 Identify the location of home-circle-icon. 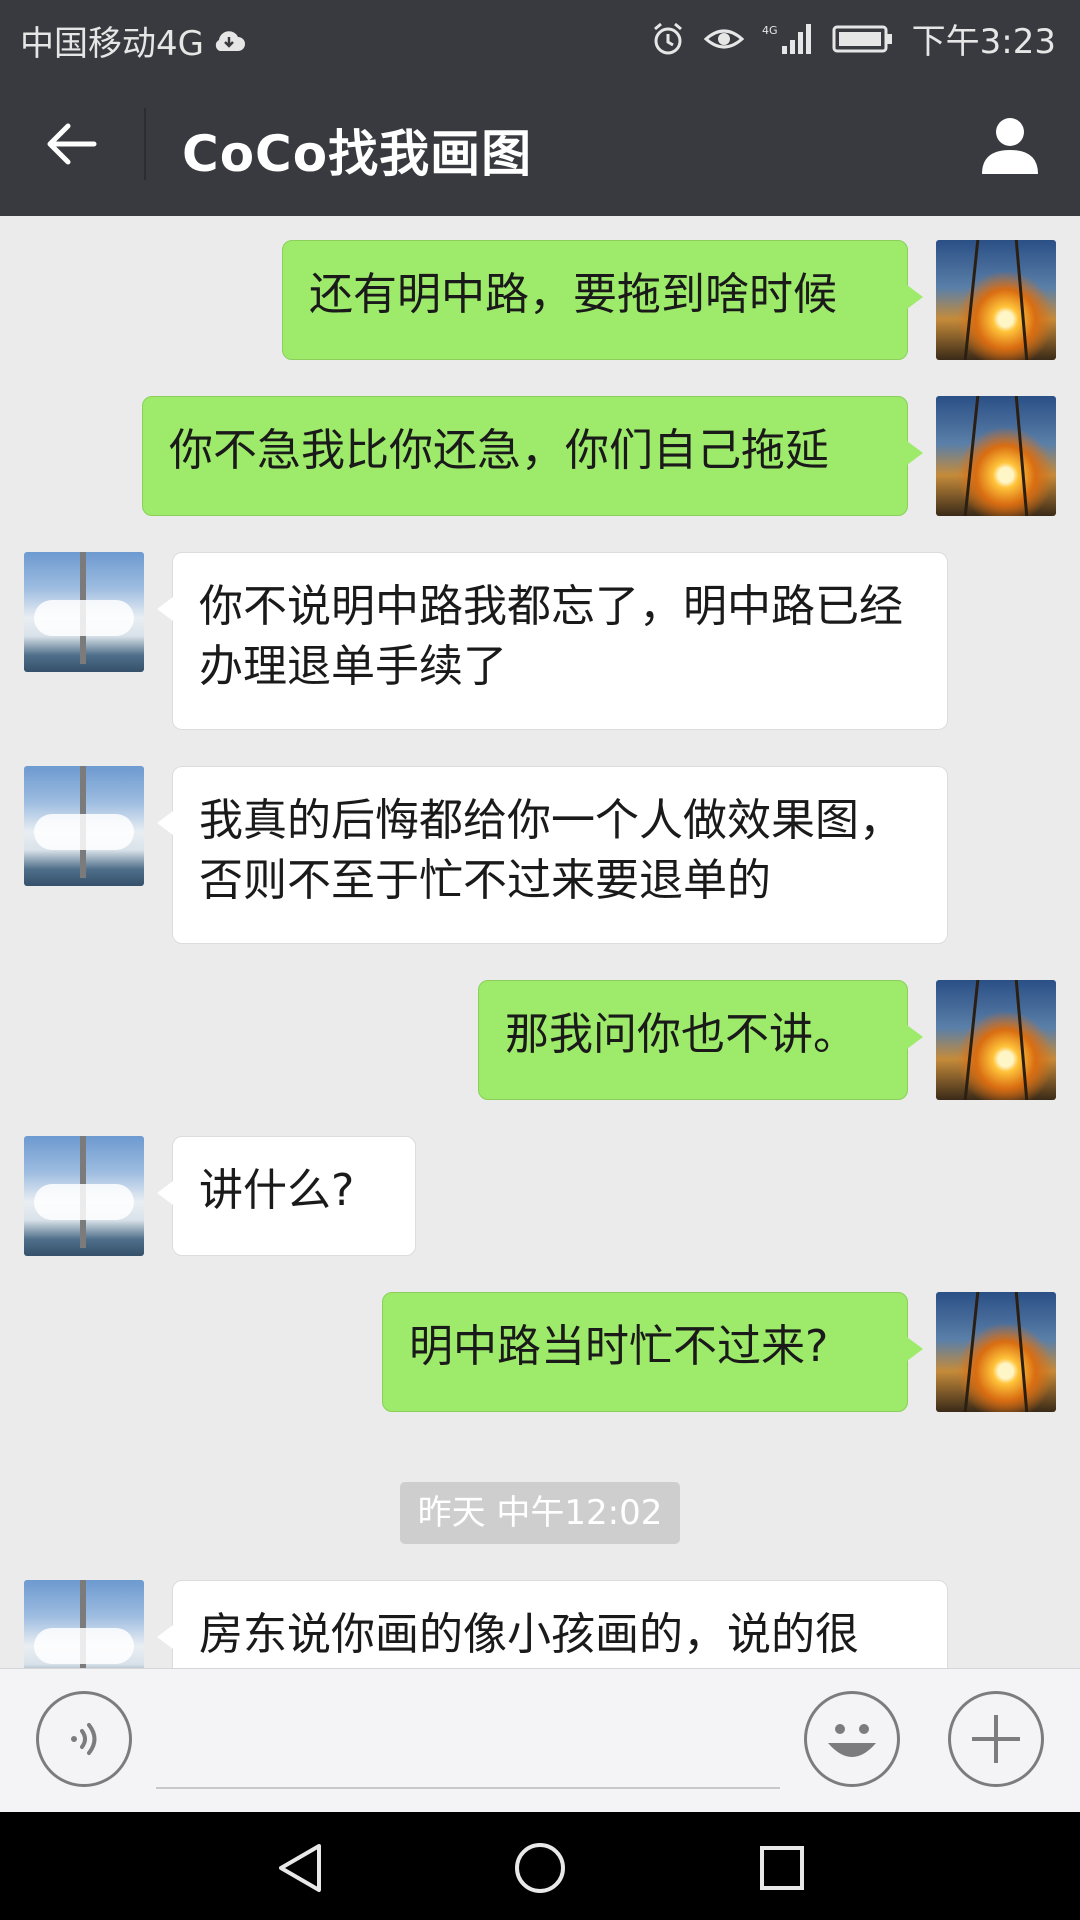
(540, 1868).